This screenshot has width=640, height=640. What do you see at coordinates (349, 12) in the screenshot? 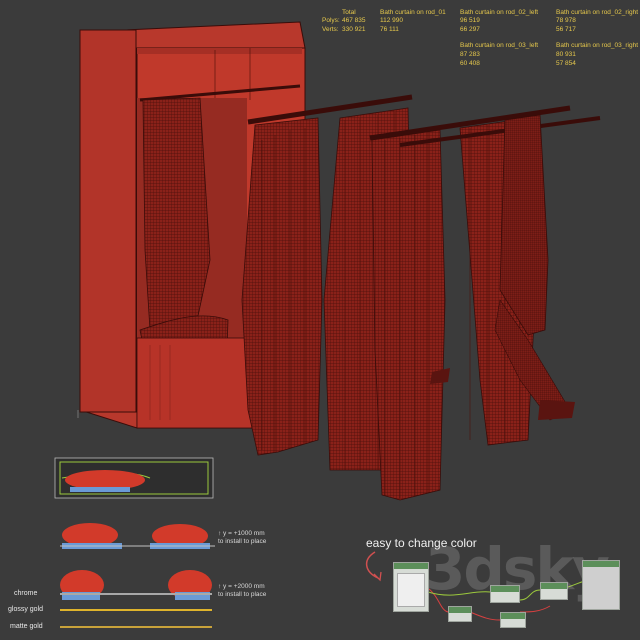
I see `stats-total-header: Total` at bounding box center [349, 12].